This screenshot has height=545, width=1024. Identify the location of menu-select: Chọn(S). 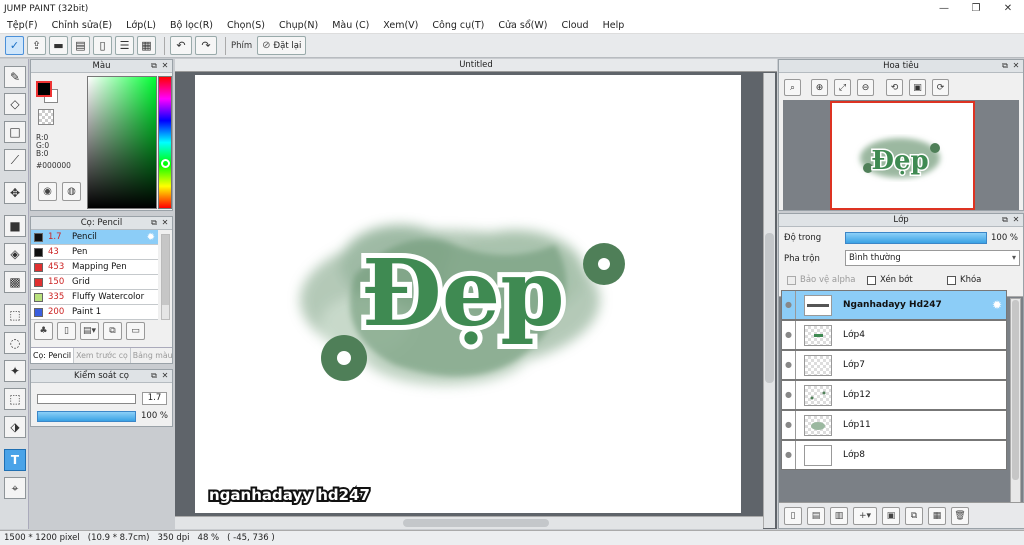
(246, 25).